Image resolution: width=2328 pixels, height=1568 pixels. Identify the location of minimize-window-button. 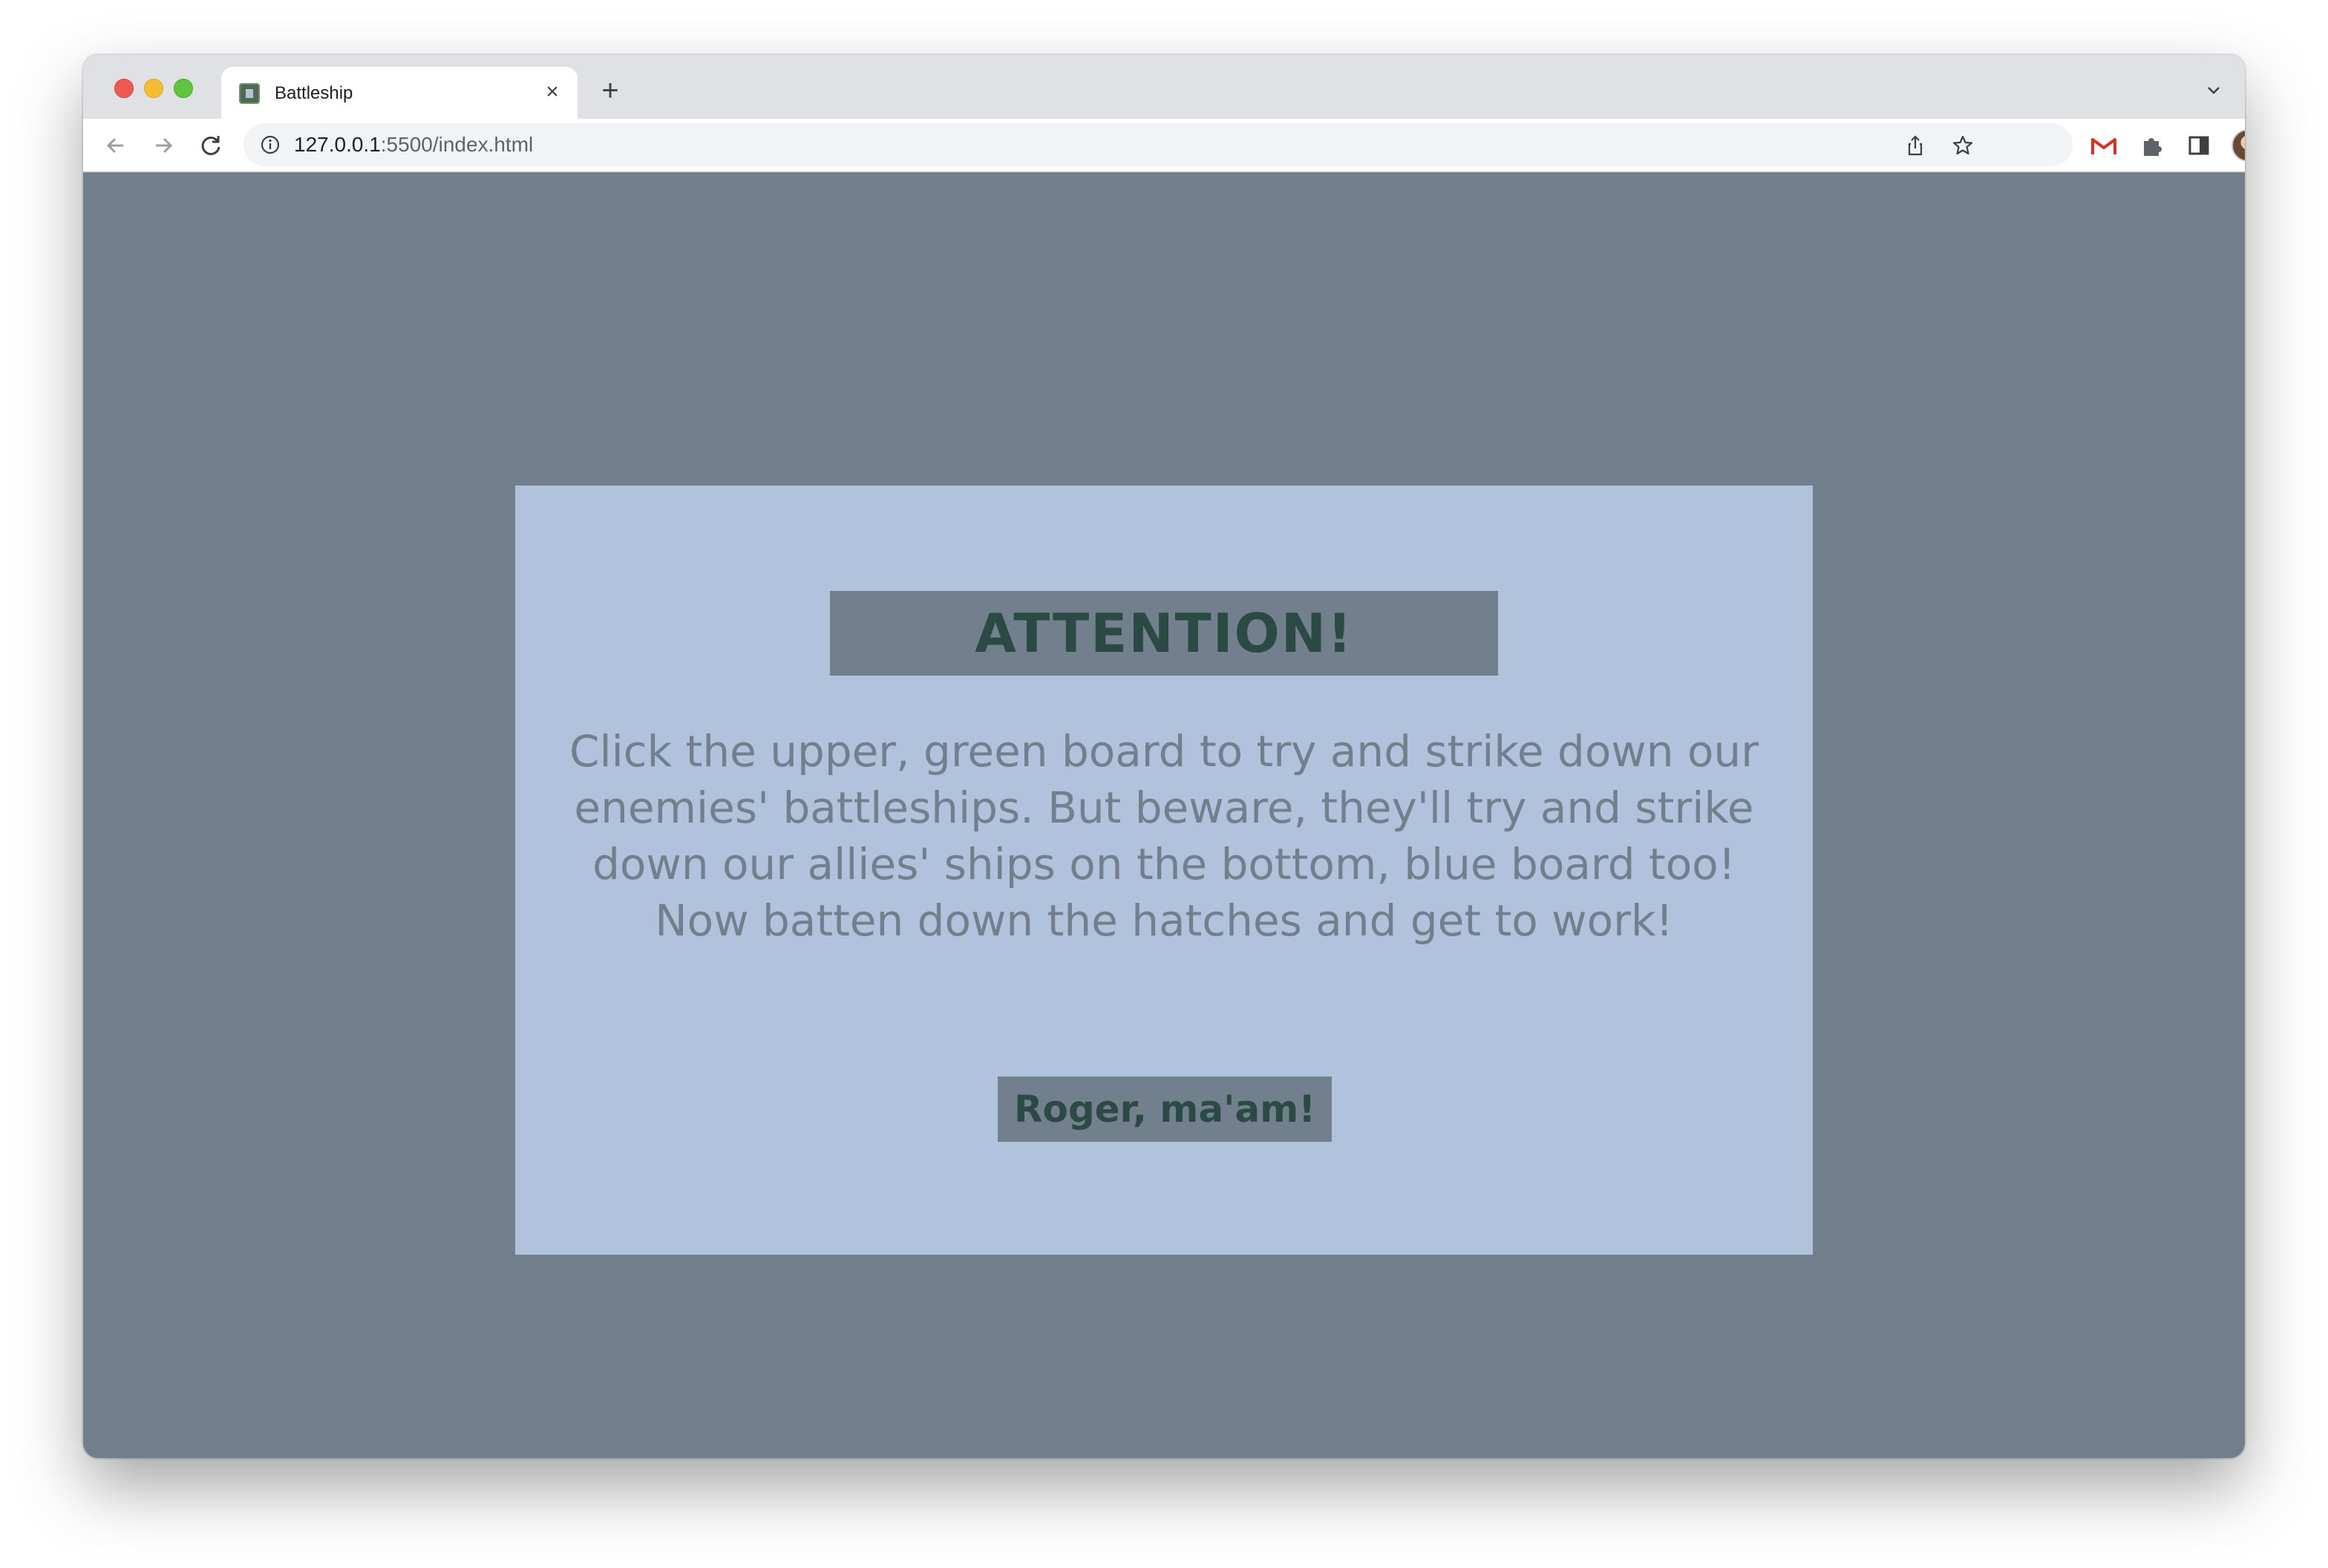
(153, 88).